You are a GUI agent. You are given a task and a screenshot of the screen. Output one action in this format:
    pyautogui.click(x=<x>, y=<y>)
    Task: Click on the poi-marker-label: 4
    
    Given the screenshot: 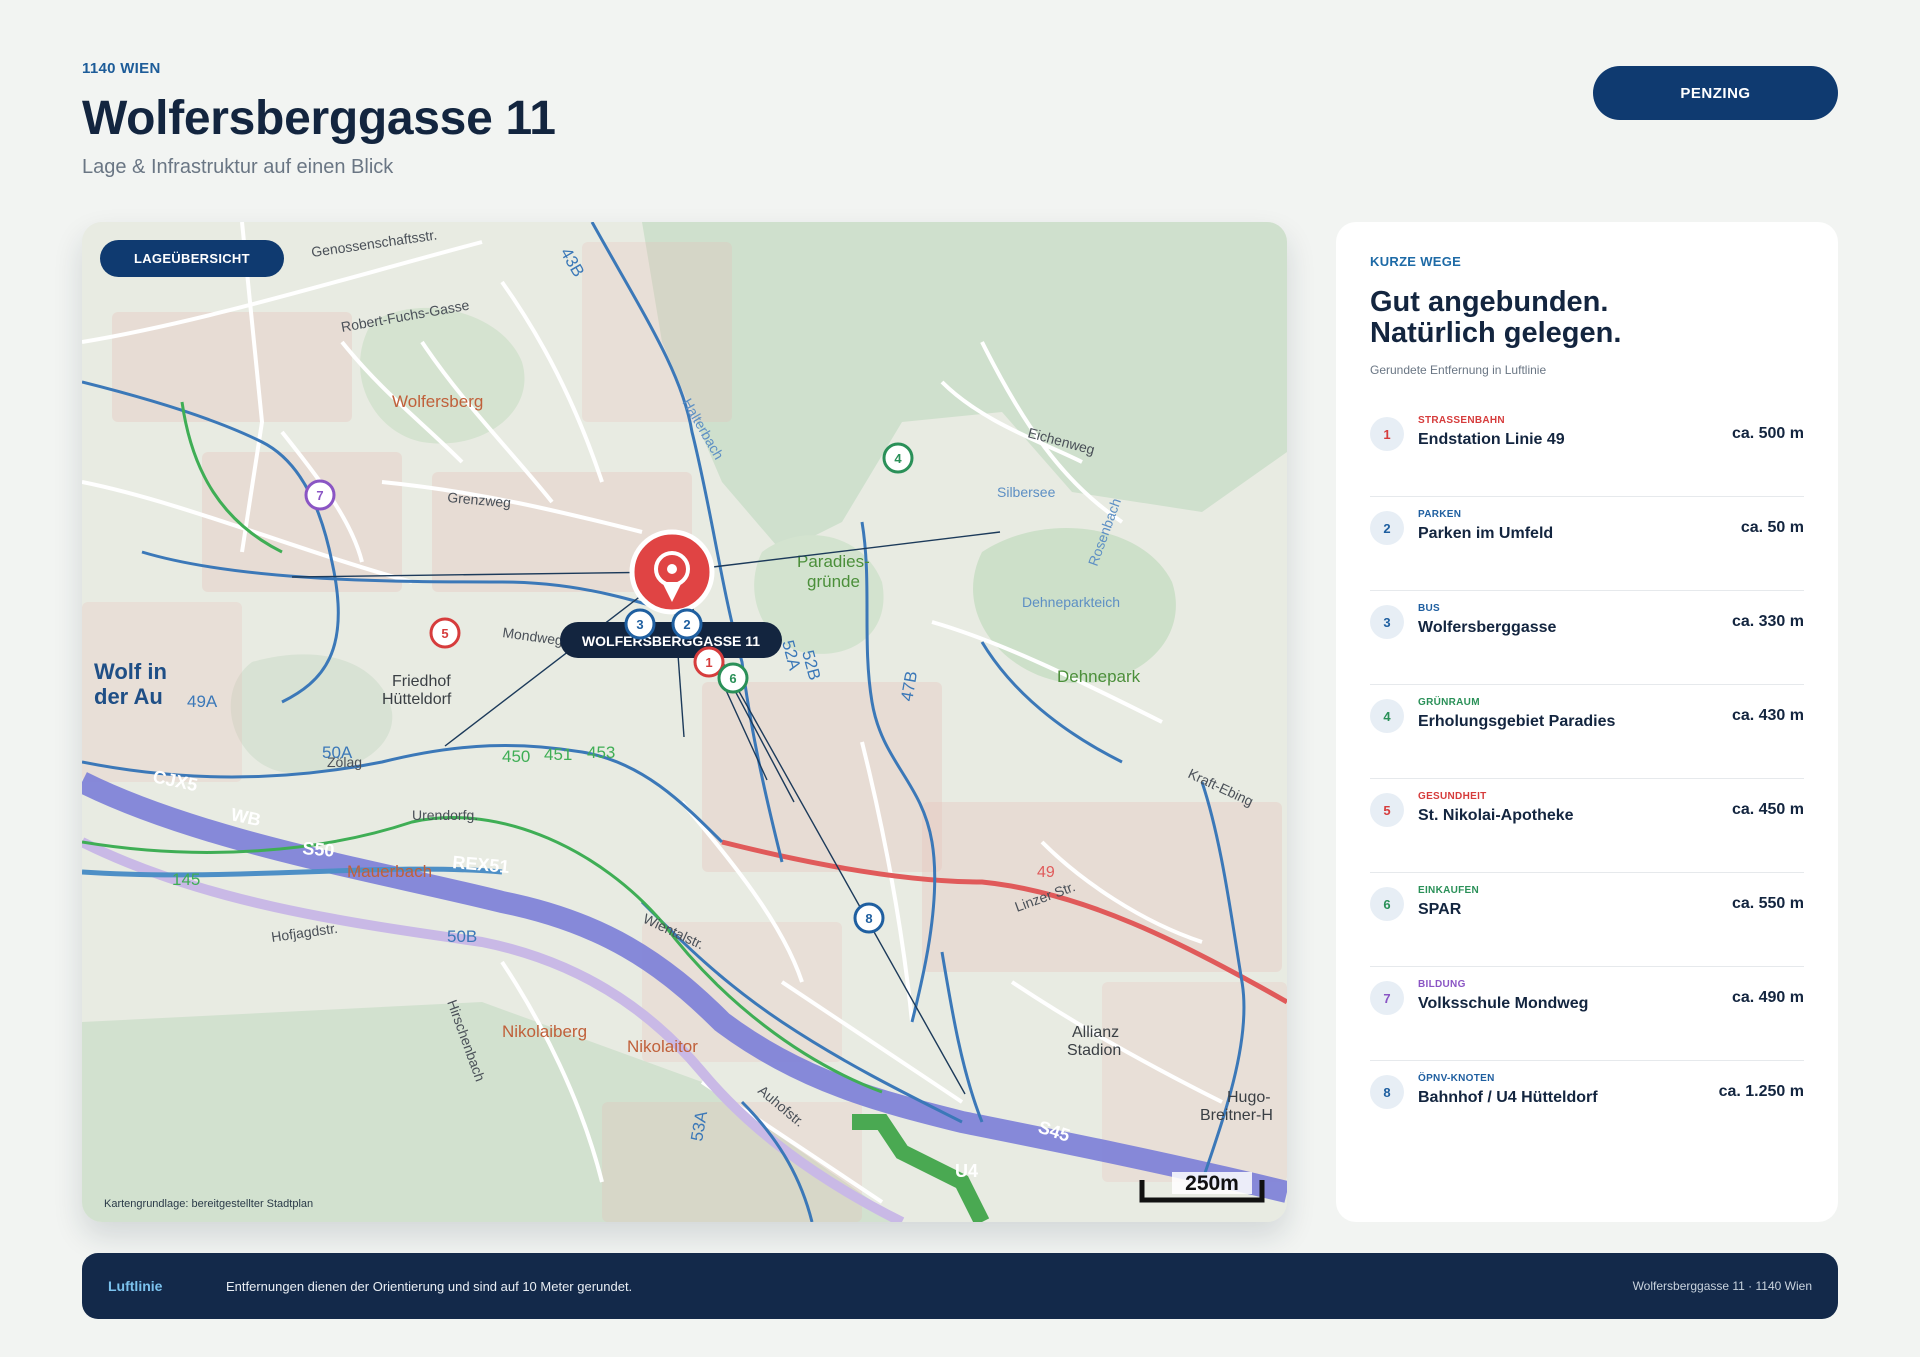 What is the action you would take?
    pyautogui.click(x=898, y=458)
    